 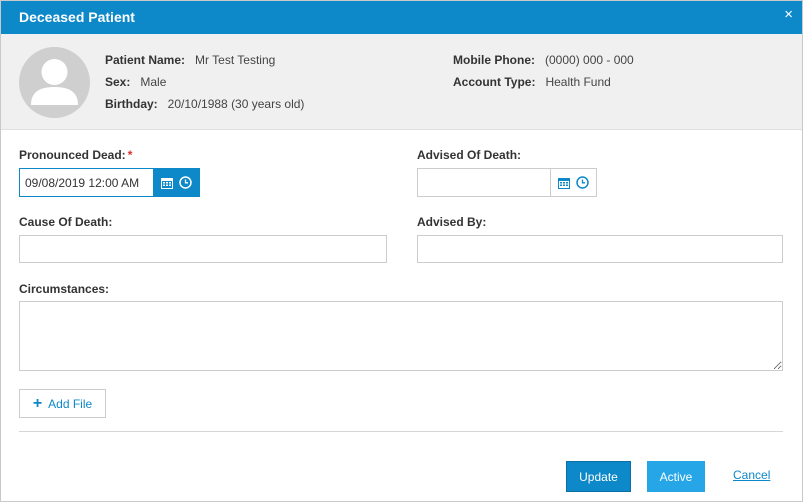 I want to click on pronounced-dead-label: Pronounced Dead: *, so click(x=75, y=155).